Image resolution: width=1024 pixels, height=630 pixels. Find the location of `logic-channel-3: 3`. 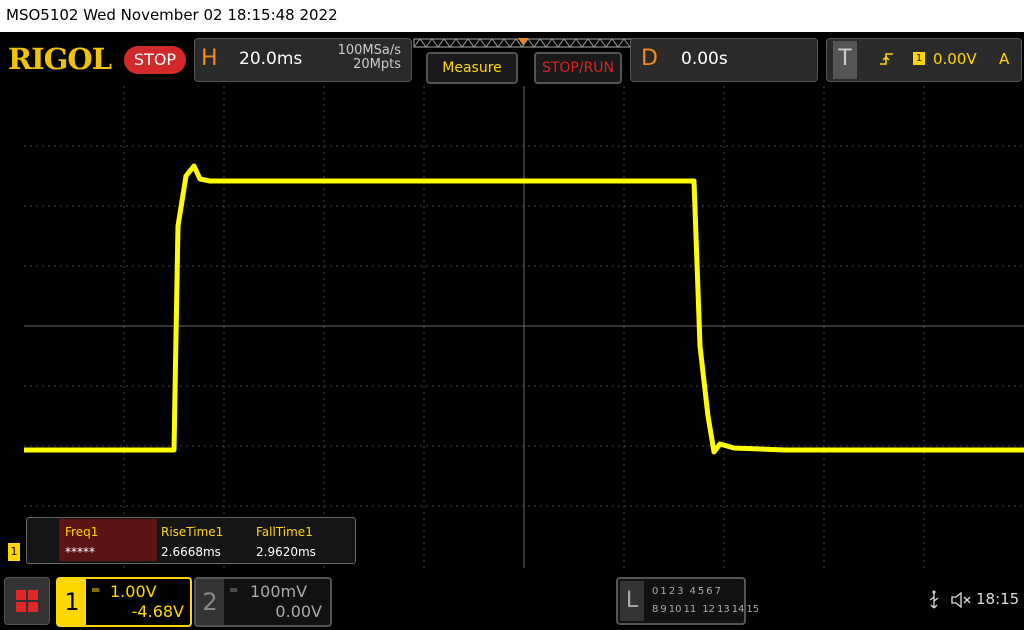

logic-channel-3: 3 is located at coordinates (680, 591).